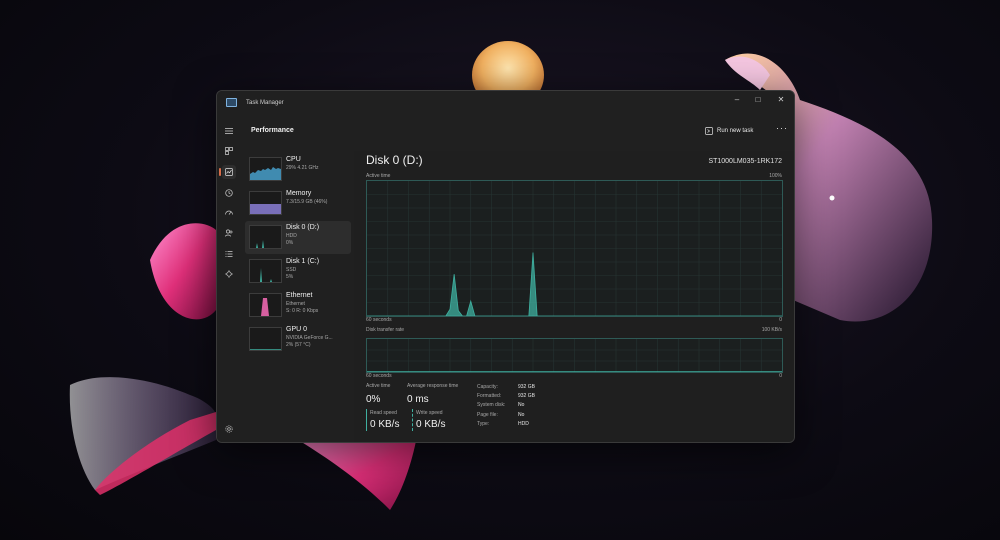 Image resolution: width=1000 pixels, height=540 pixels. I want to click on sidebar-item-detail: Ethernet, so click(295, 304).